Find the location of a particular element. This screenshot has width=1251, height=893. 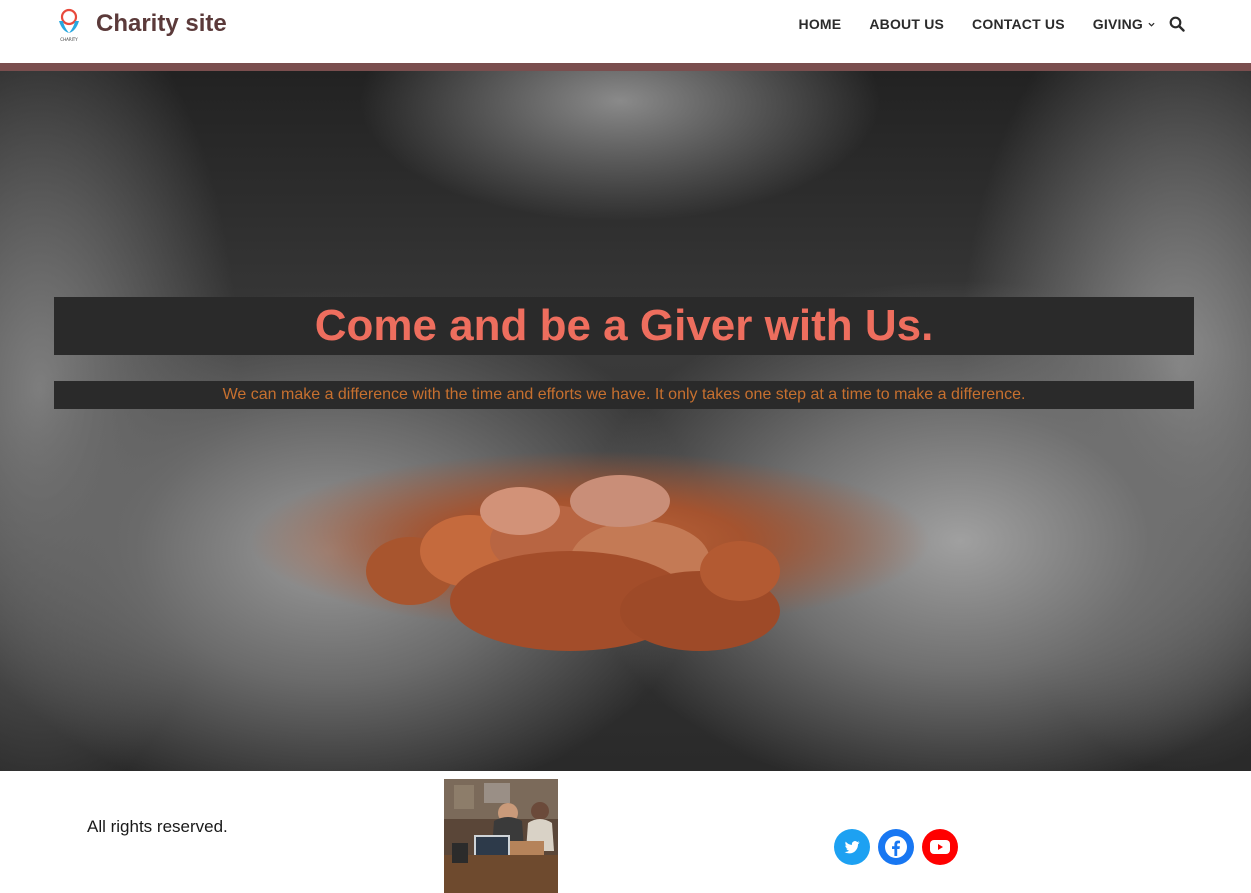

site-footer: All rights reserved. is located at coordinates (625, 832).